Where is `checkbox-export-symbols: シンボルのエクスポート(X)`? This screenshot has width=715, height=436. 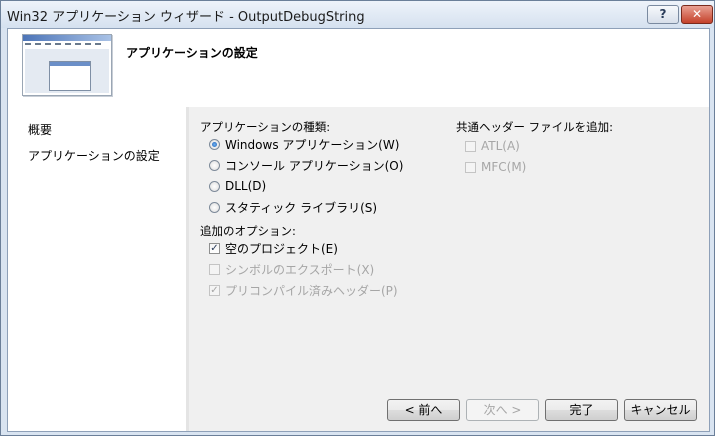
checkbox-export-symbols: シンボルのエクスポート(X) is located at coordinates (291, 269).